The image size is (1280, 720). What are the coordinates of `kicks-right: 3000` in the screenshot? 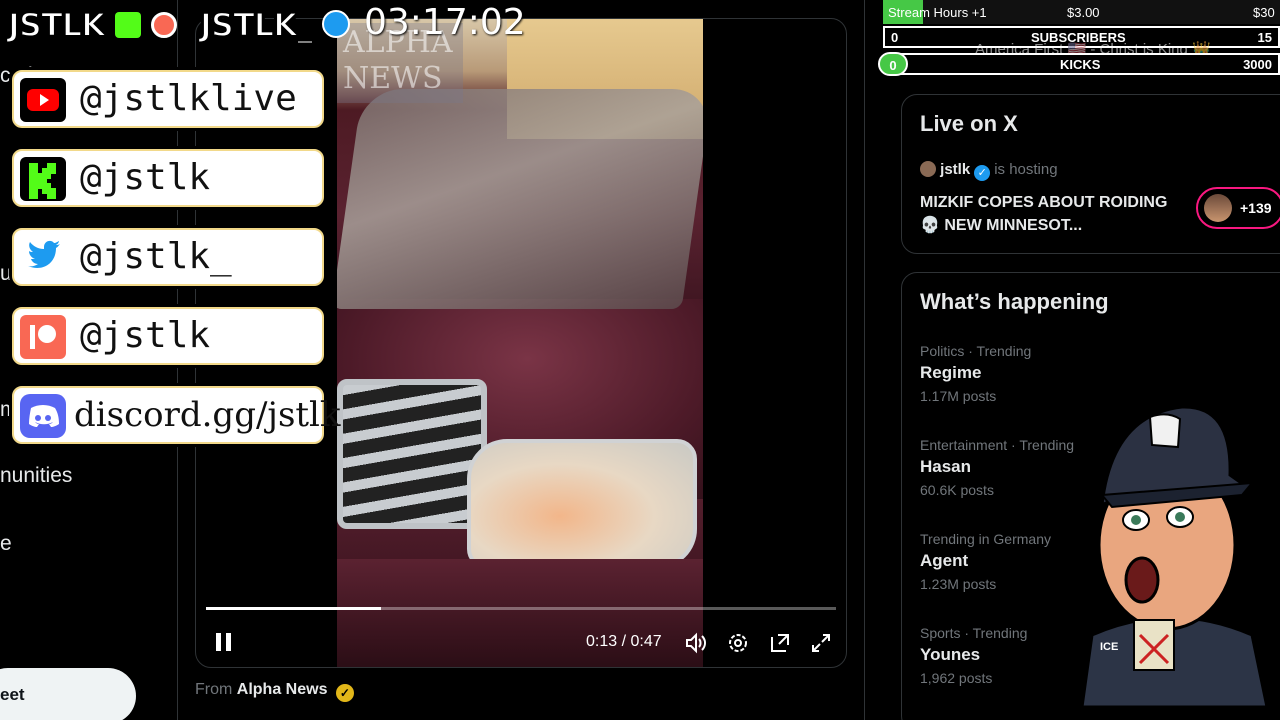 It's located at (1257, 64).